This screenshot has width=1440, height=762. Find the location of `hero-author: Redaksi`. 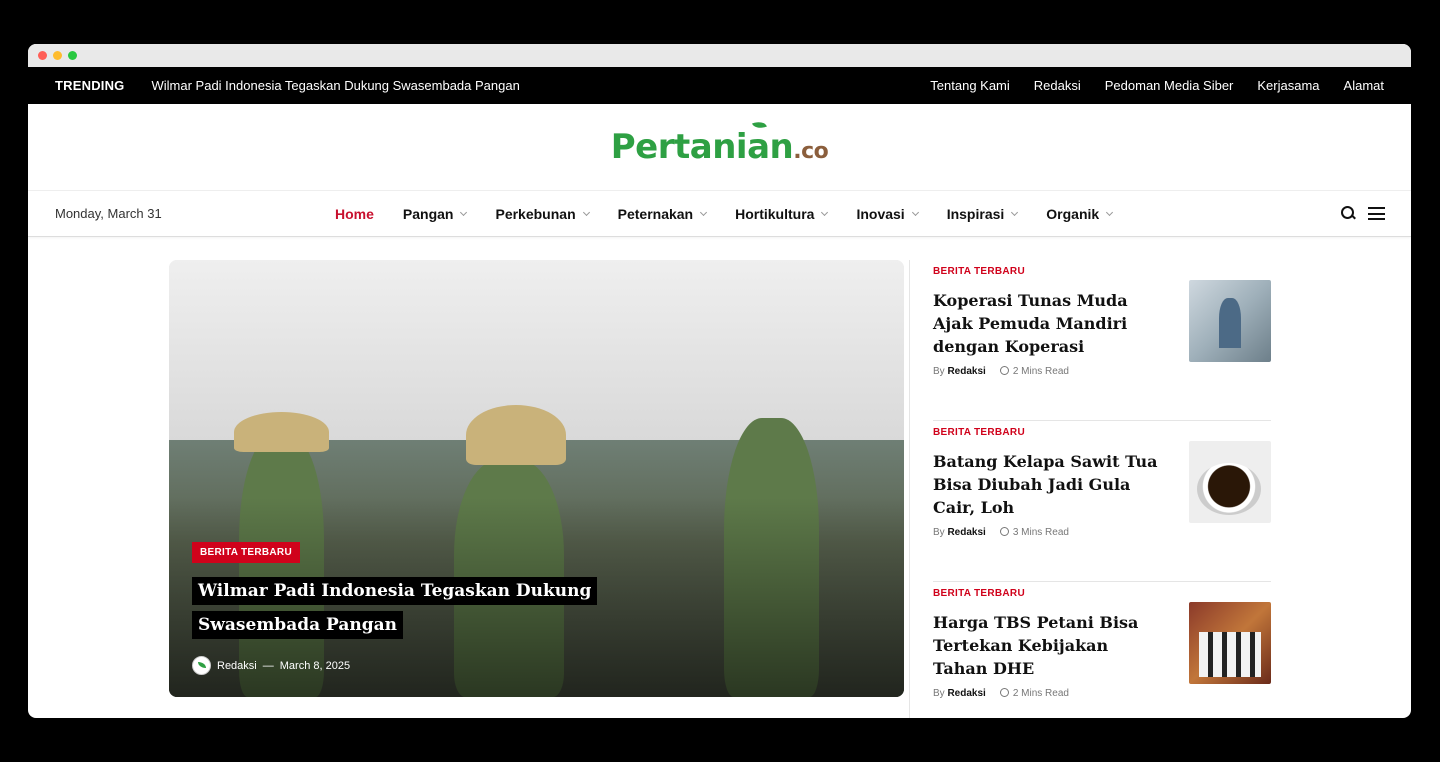

hero-author: Redaksi is located at coordinates (237, 666).